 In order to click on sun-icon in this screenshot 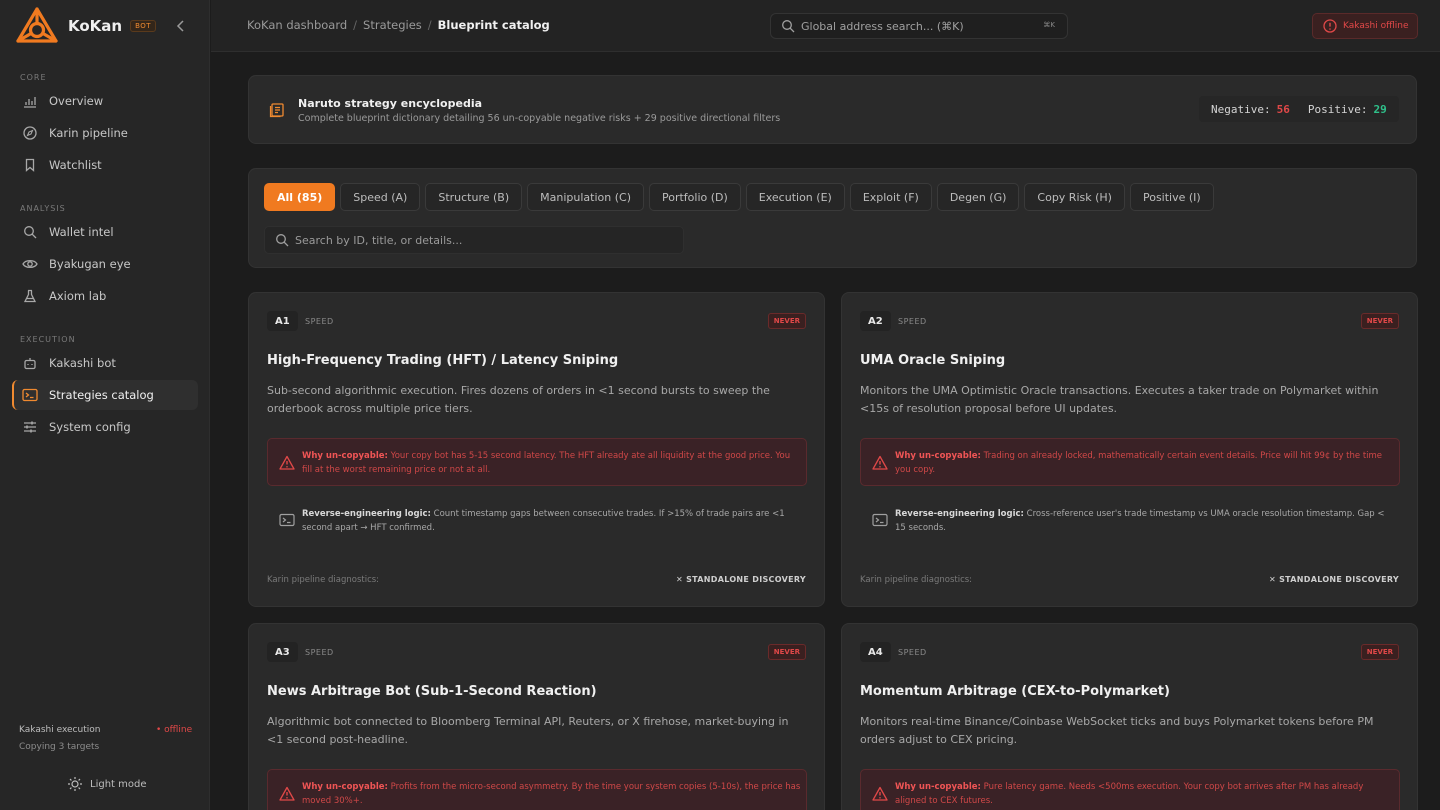, I will do `click(75, 784)`.